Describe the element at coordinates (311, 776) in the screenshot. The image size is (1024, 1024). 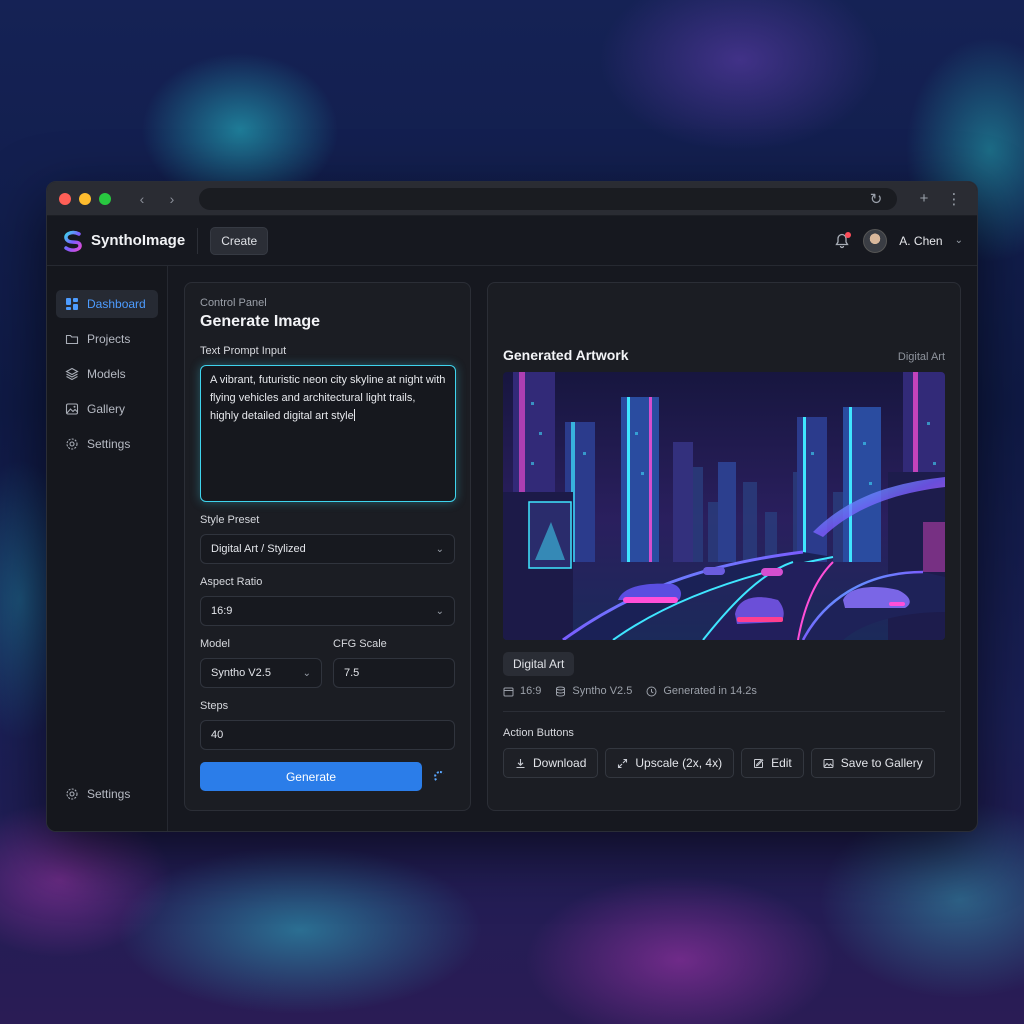
I see `generate-button: Generate` at that location.